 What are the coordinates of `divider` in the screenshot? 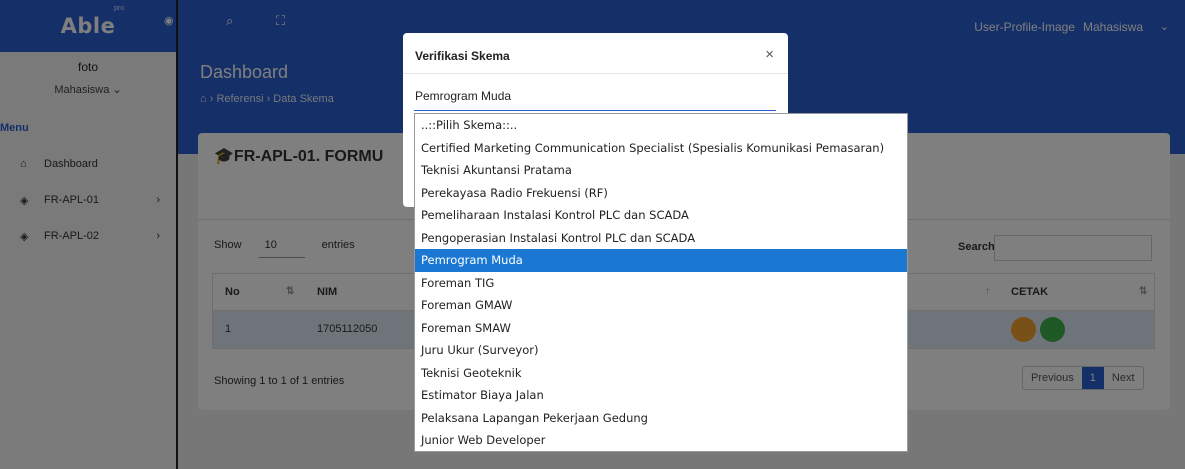 It's located at (595, 73).